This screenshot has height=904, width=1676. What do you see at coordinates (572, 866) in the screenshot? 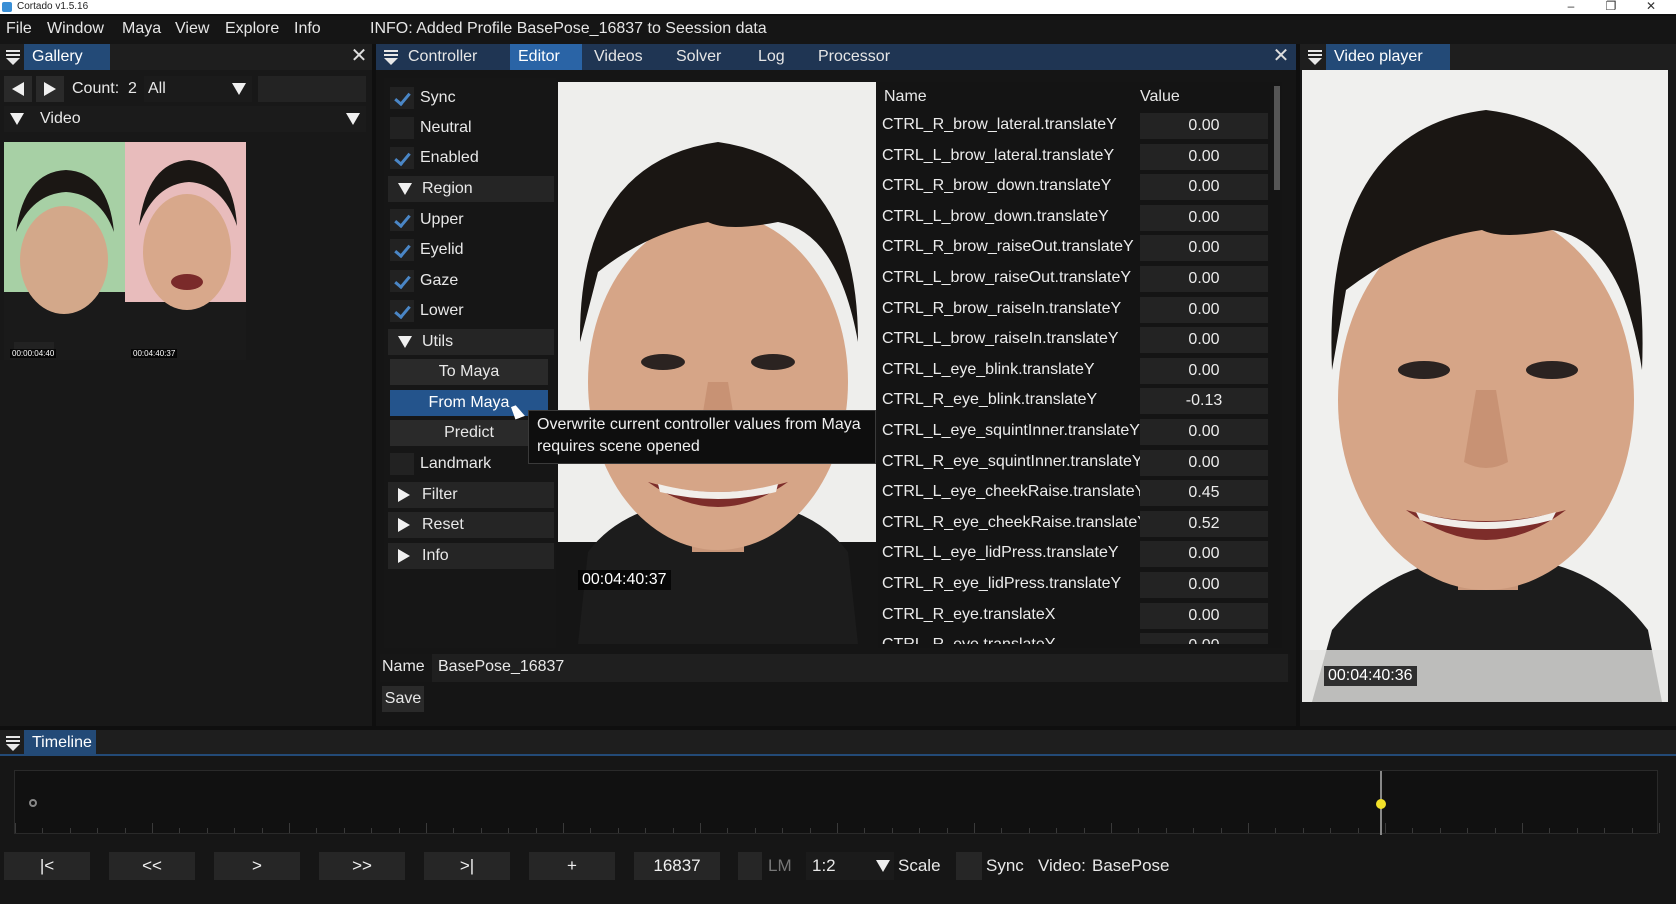
I see `add-key-button: +` at bounding box center [572, 866].